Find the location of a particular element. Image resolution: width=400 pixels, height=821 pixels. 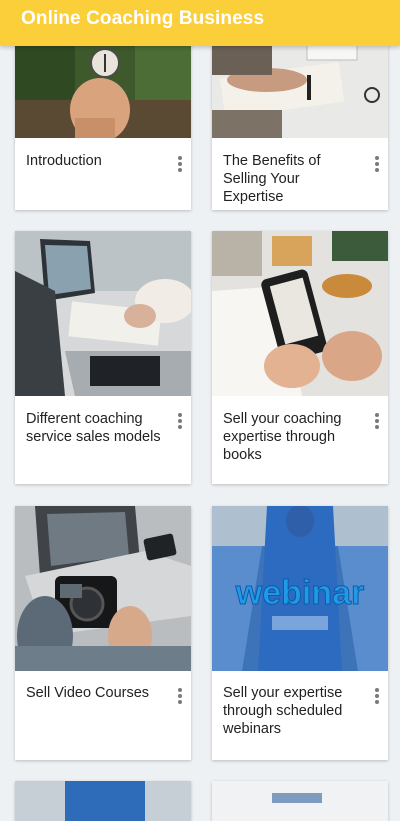

course-card-video-courses: Sell Video Courses is located at coordinates (103, 633).